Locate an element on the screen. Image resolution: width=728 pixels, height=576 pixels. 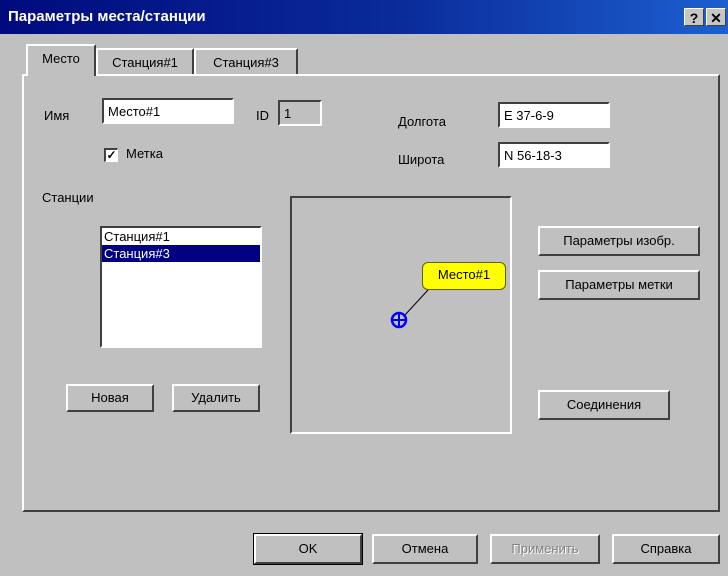
apply-button-label: Применить is located at coordinates (545, 548).